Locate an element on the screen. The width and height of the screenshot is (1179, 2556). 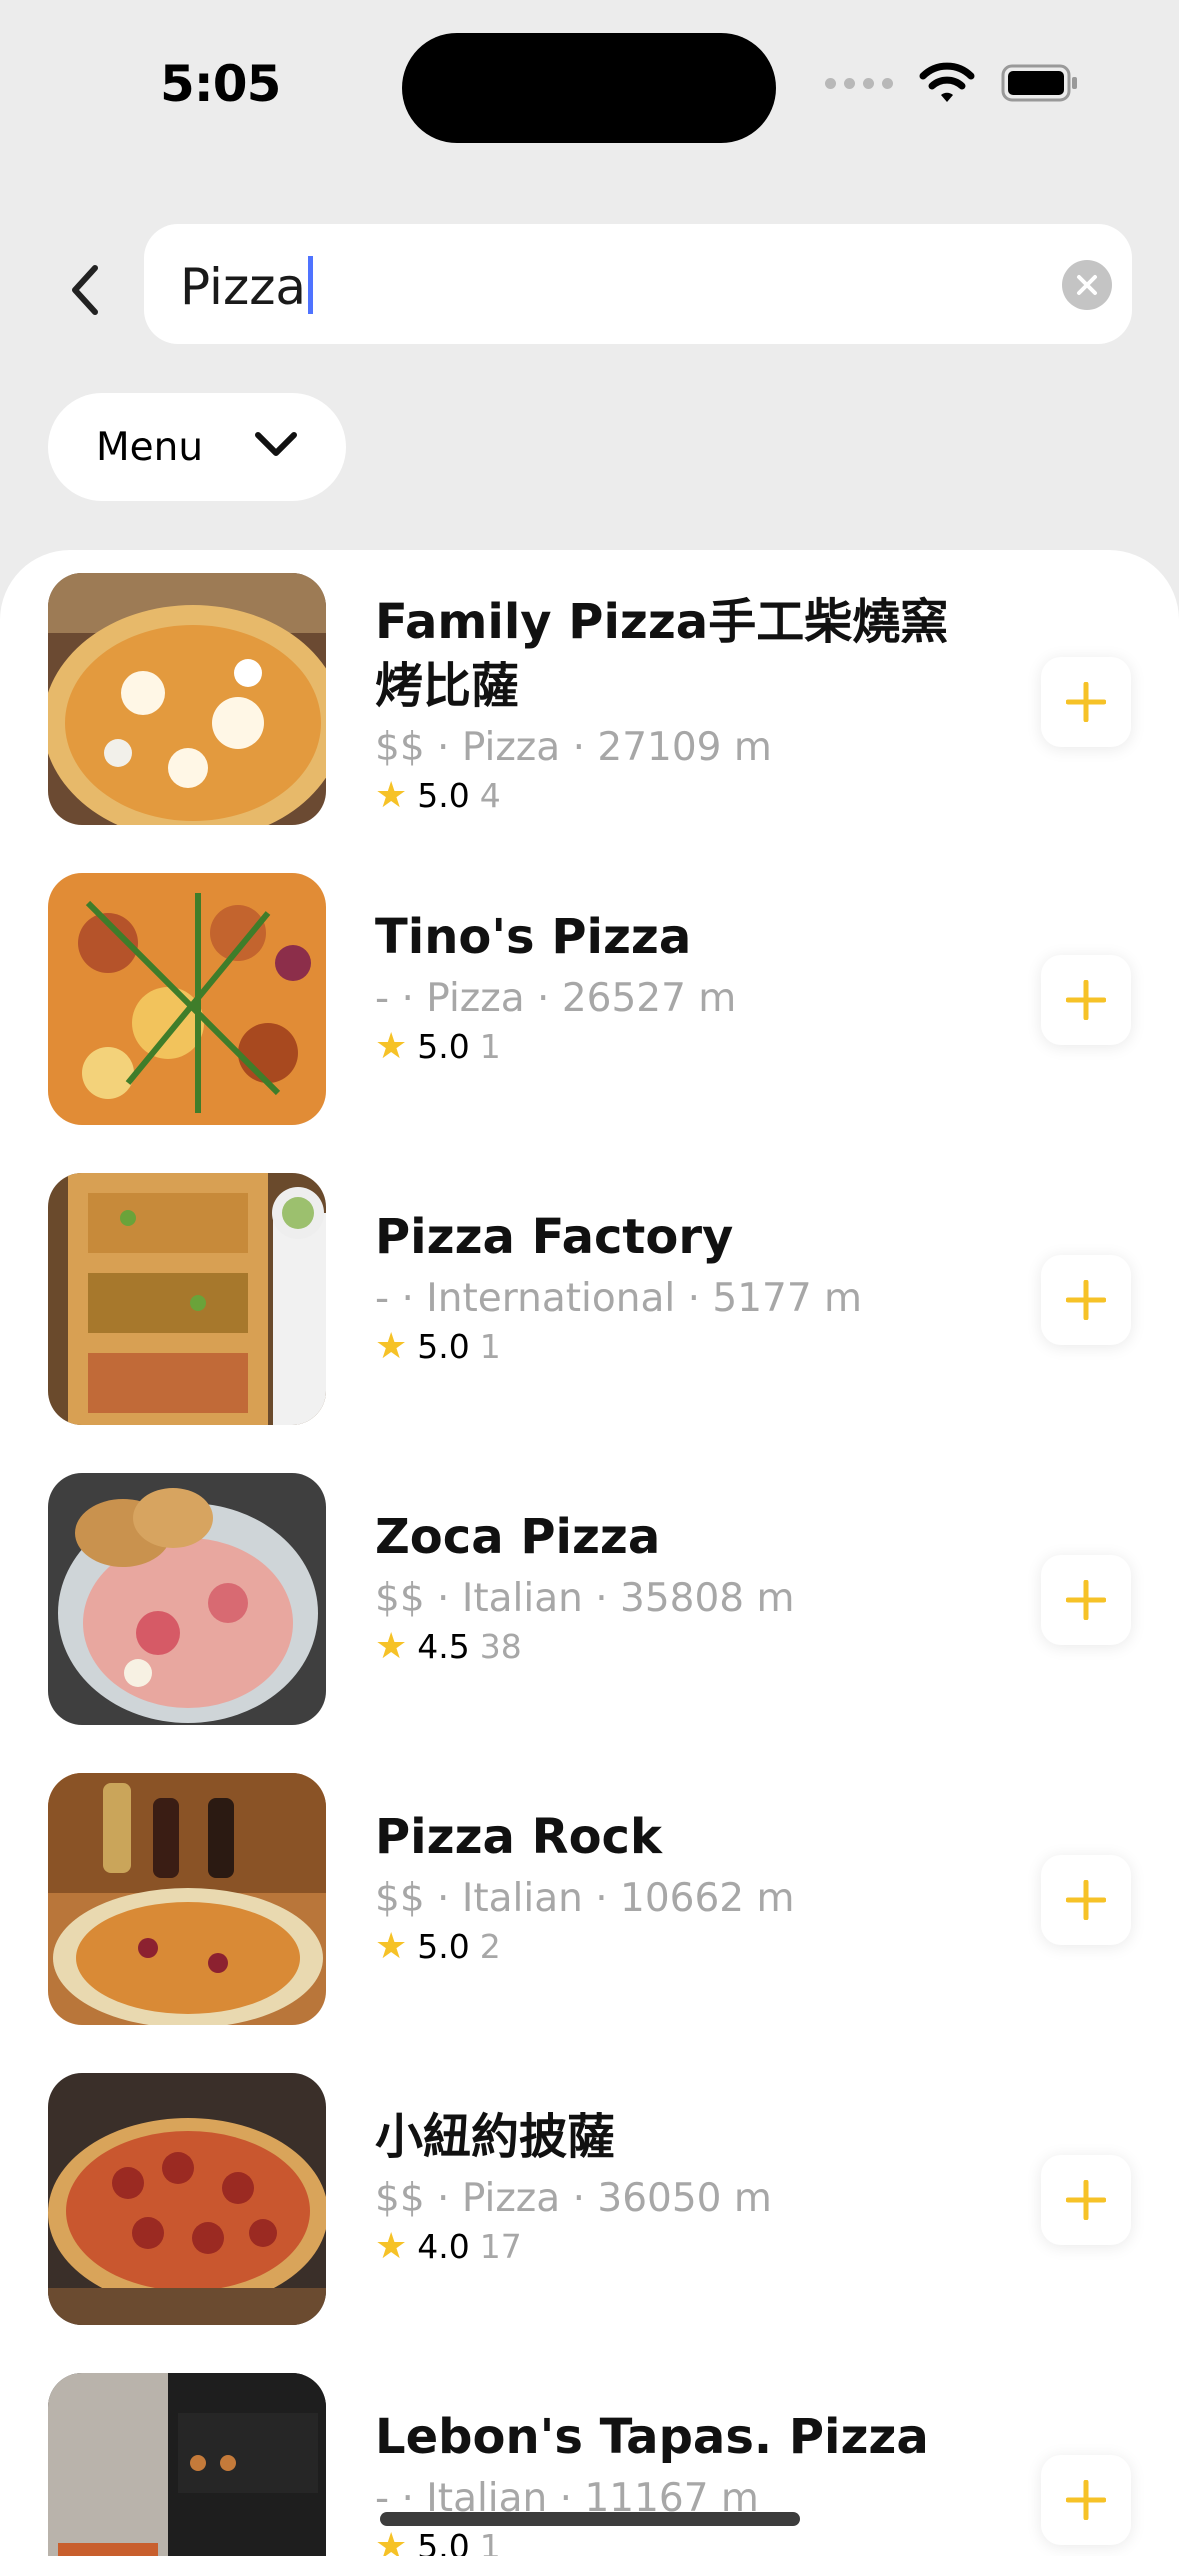
back-button is located at coordinates (86, 290).